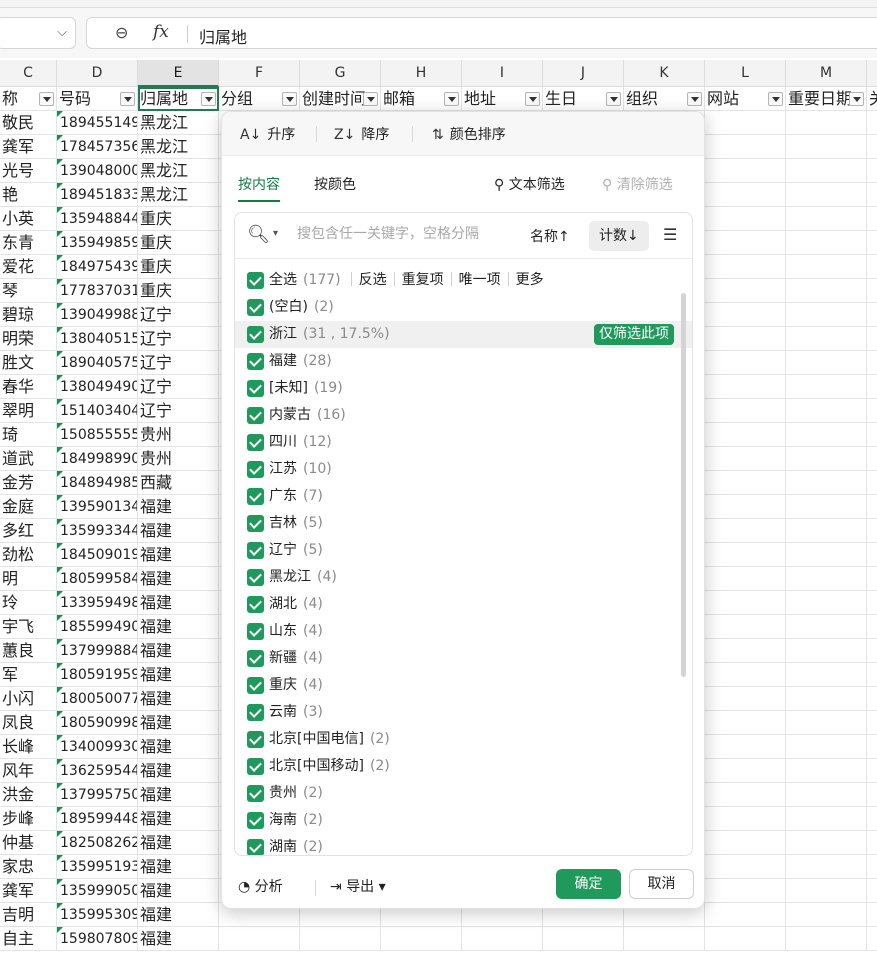 The height and width of the screenshot is (956, 877). What do you see at coordinates (463, 469) in the screenshot?
I see `list-item: 江苏 (10)` at bounding box center [463, 469].